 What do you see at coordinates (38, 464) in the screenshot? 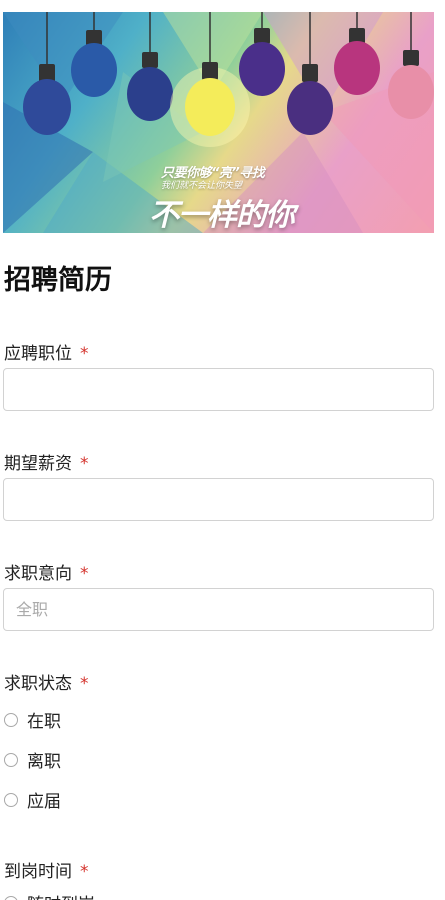
I see `salary-label-text: 期望薪资` at bounding box center [38, 464].